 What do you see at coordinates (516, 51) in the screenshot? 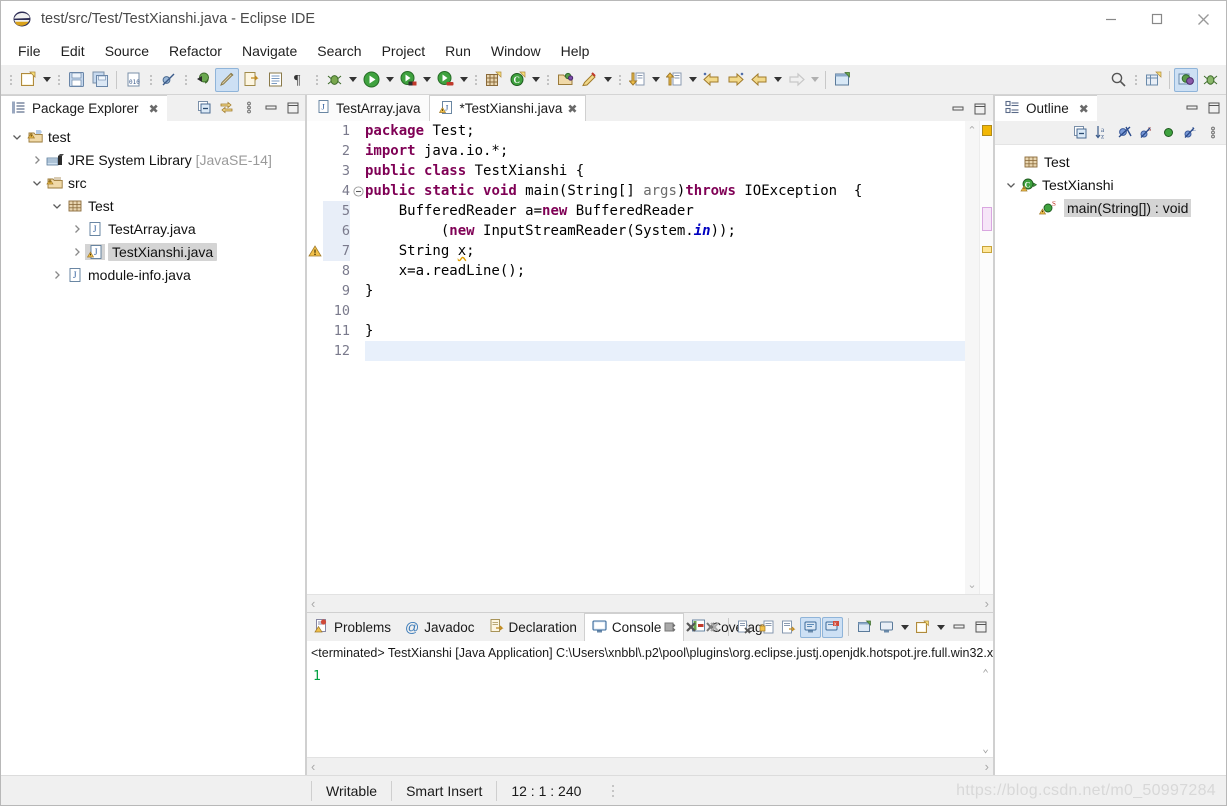
I see `menu-window: Window` at bounding box center [516, 51].